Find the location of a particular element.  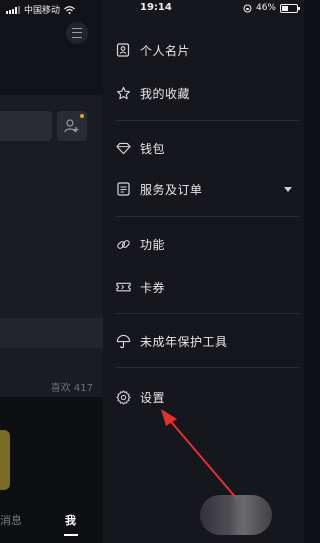

menu-item-label: 功能 is located at coordinates (153, 244).